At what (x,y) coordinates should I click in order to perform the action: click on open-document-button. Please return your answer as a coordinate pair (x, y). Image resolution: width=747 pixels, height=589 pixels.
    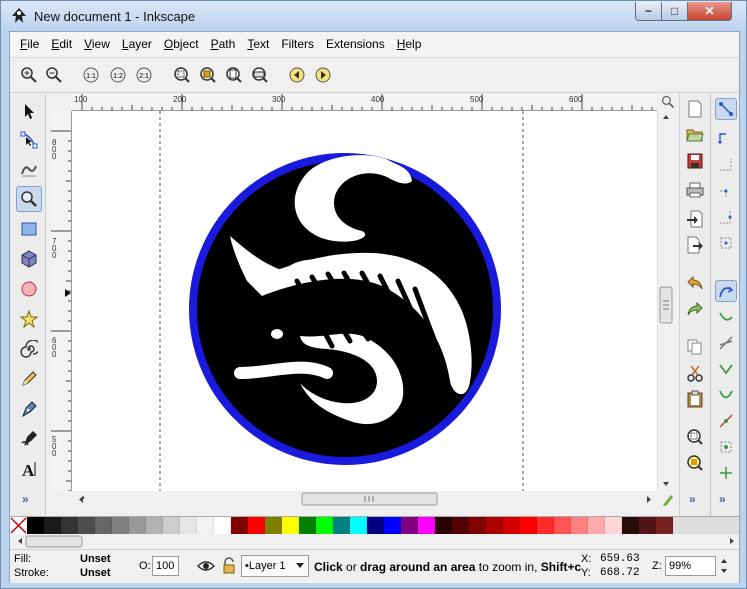
    Looking at the image, I should click on (695, 135).